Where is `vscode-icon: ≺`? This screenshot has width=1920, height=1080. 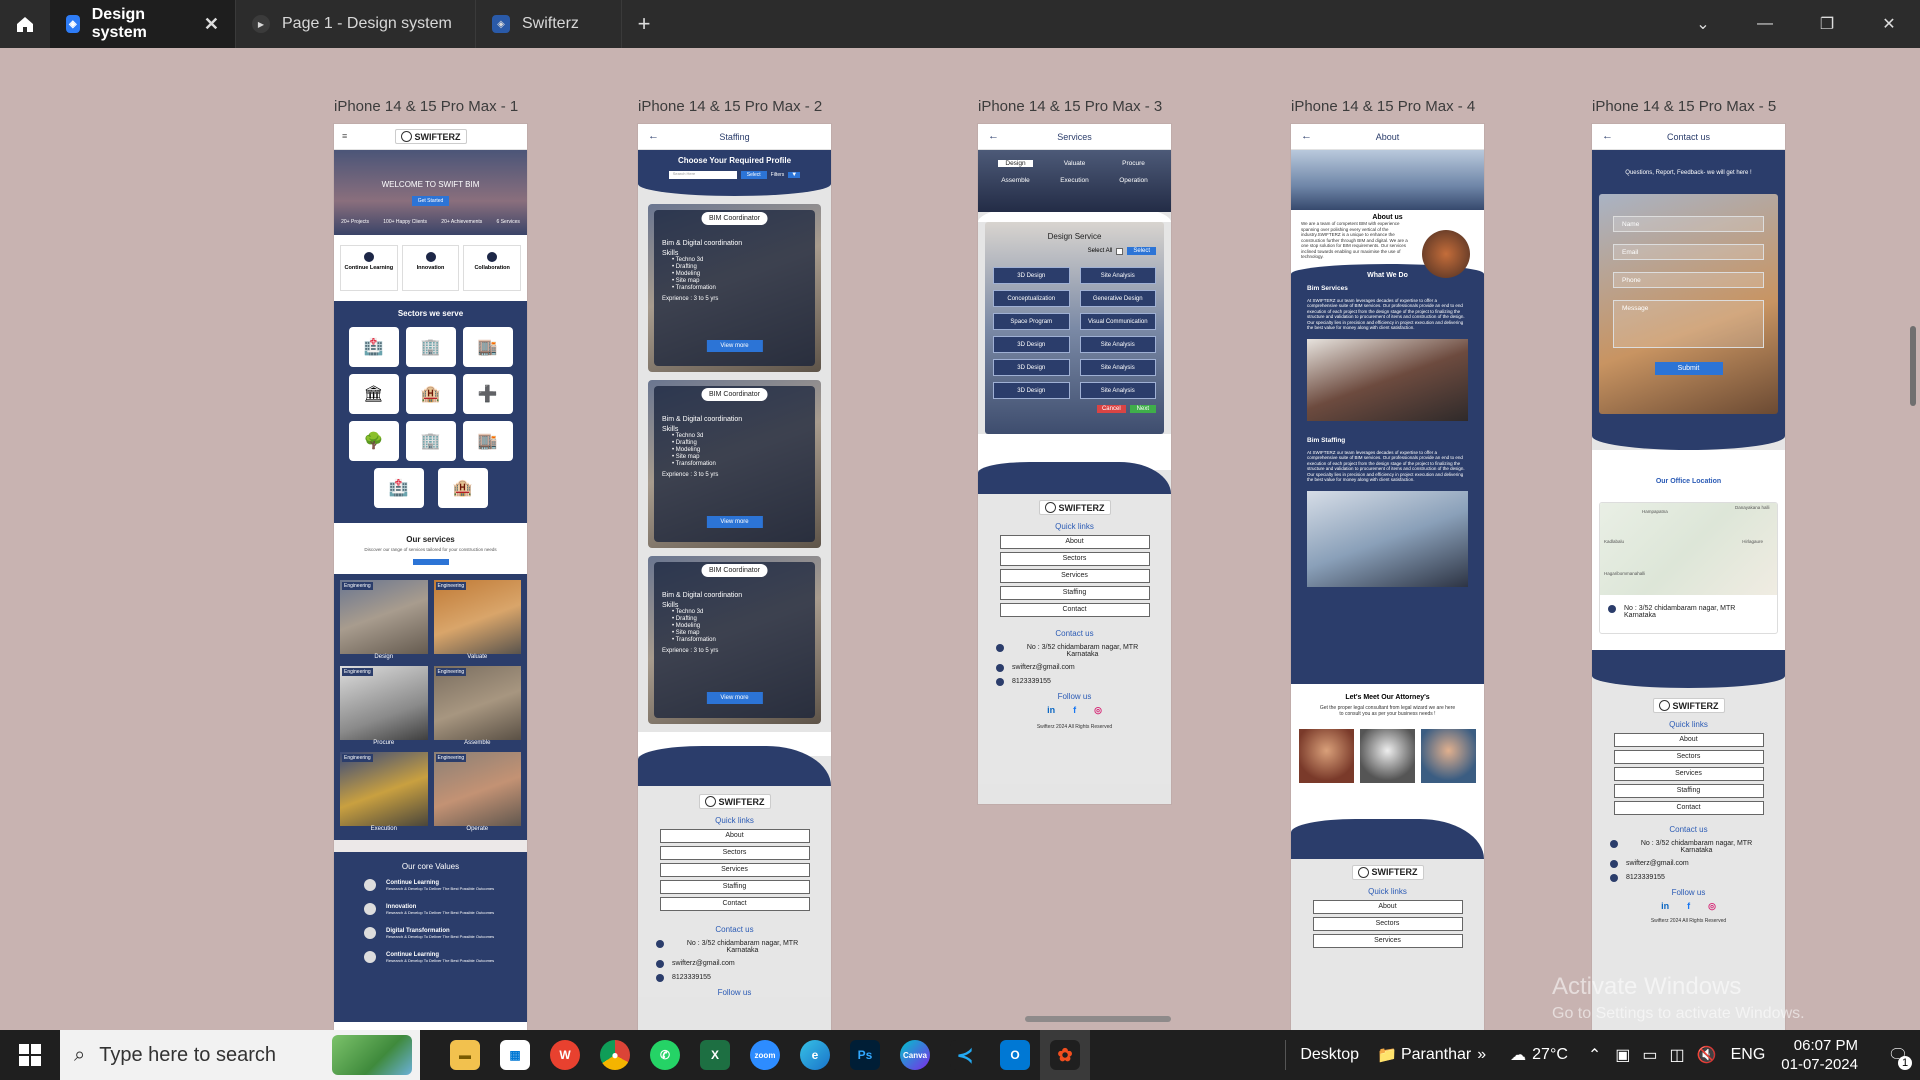
vscode-icon: ≺ is located at coordinates (965, 1055).